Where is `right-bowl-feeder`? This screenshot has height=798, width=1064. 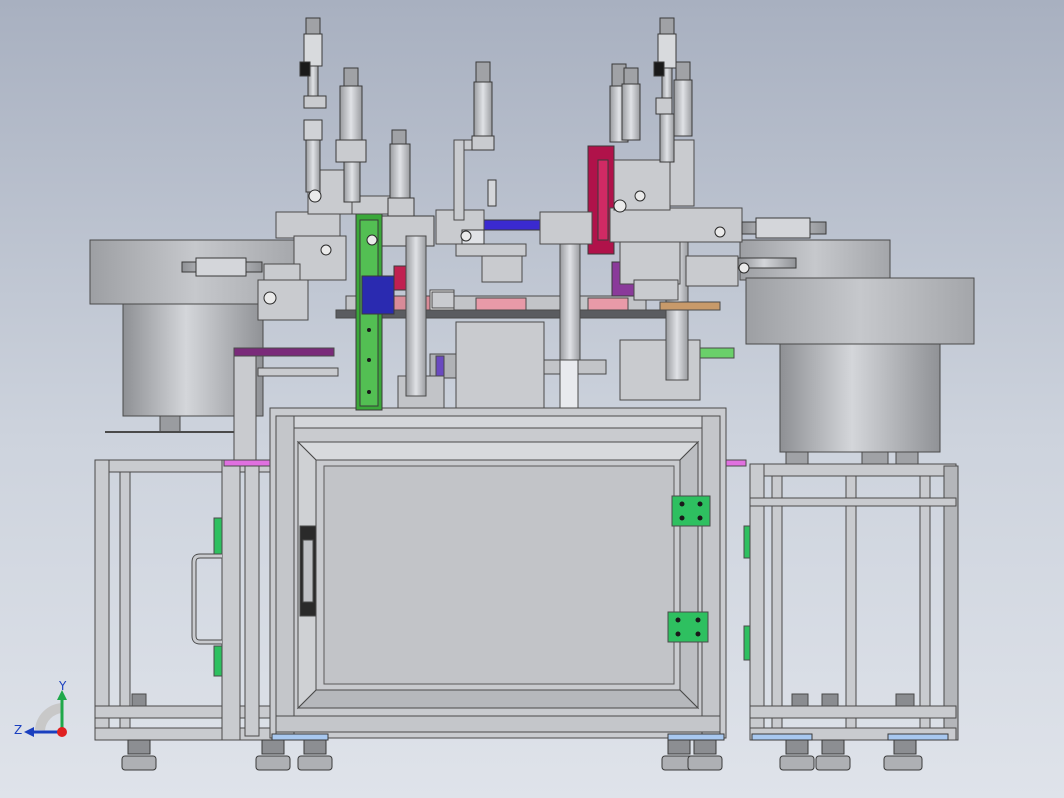
right-bowl-feeder is located at coordinates (857, 353).